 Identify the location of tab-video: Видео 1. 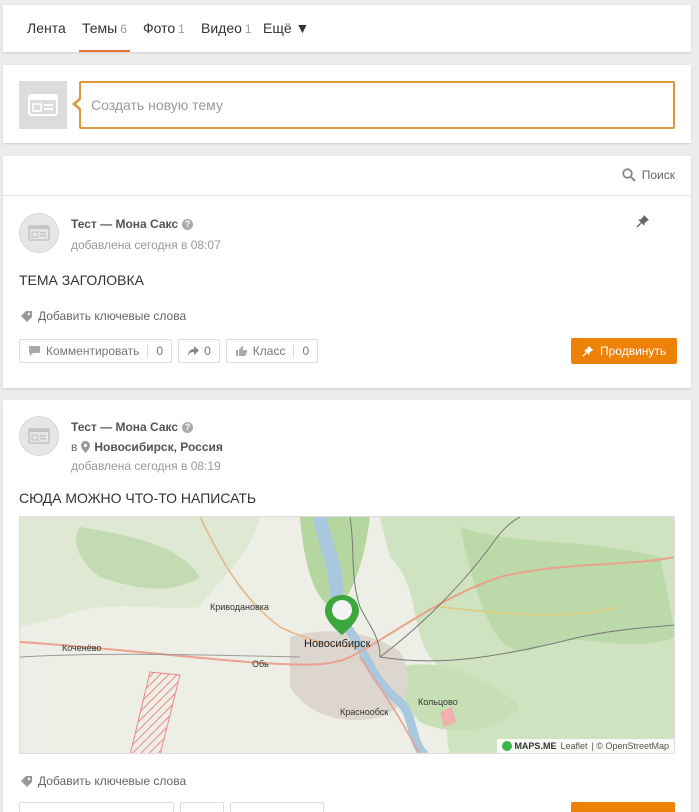
(226, 28).